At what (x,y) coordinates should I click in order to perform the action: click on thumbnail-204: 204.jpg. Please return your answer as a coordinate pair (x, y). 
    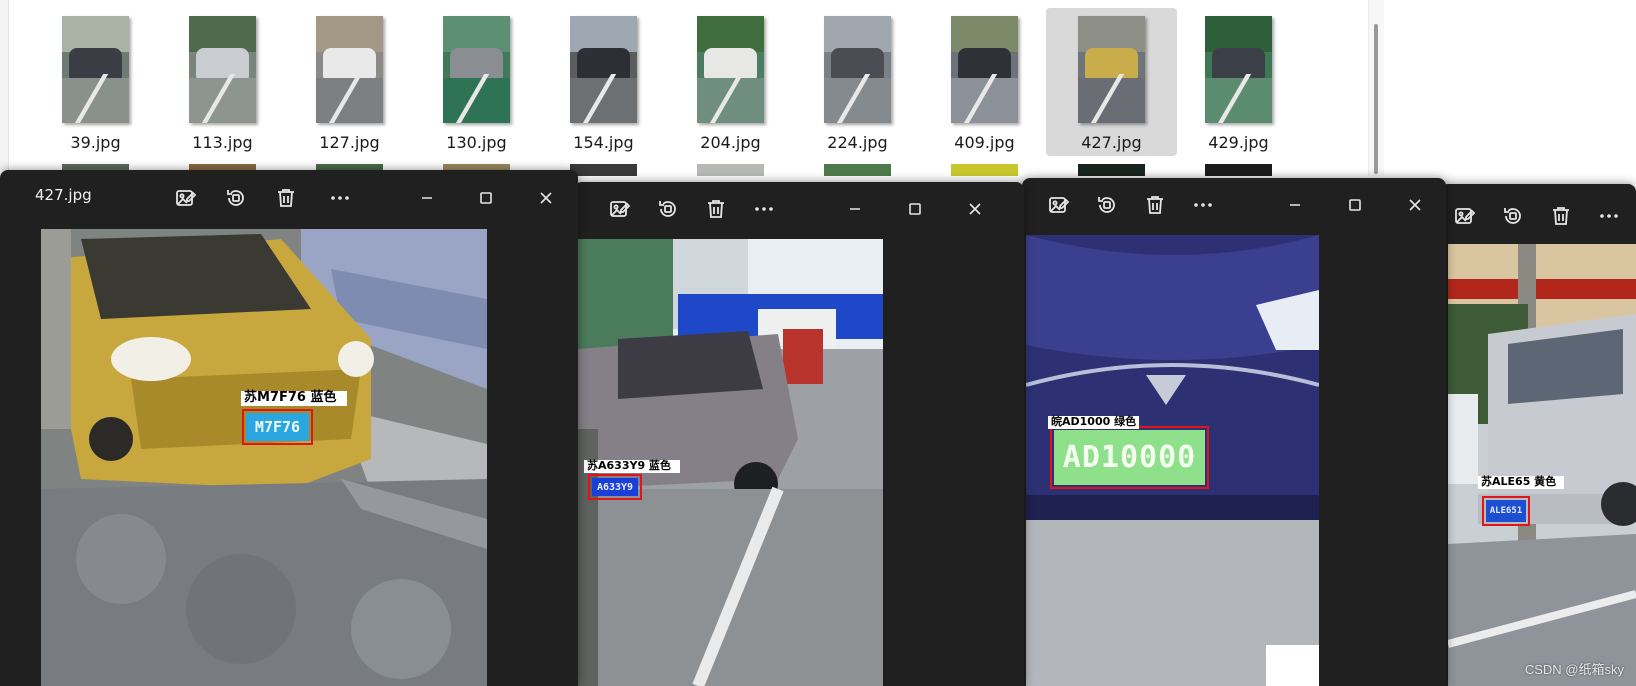
    Looking at the image, I should click on (730, 82).